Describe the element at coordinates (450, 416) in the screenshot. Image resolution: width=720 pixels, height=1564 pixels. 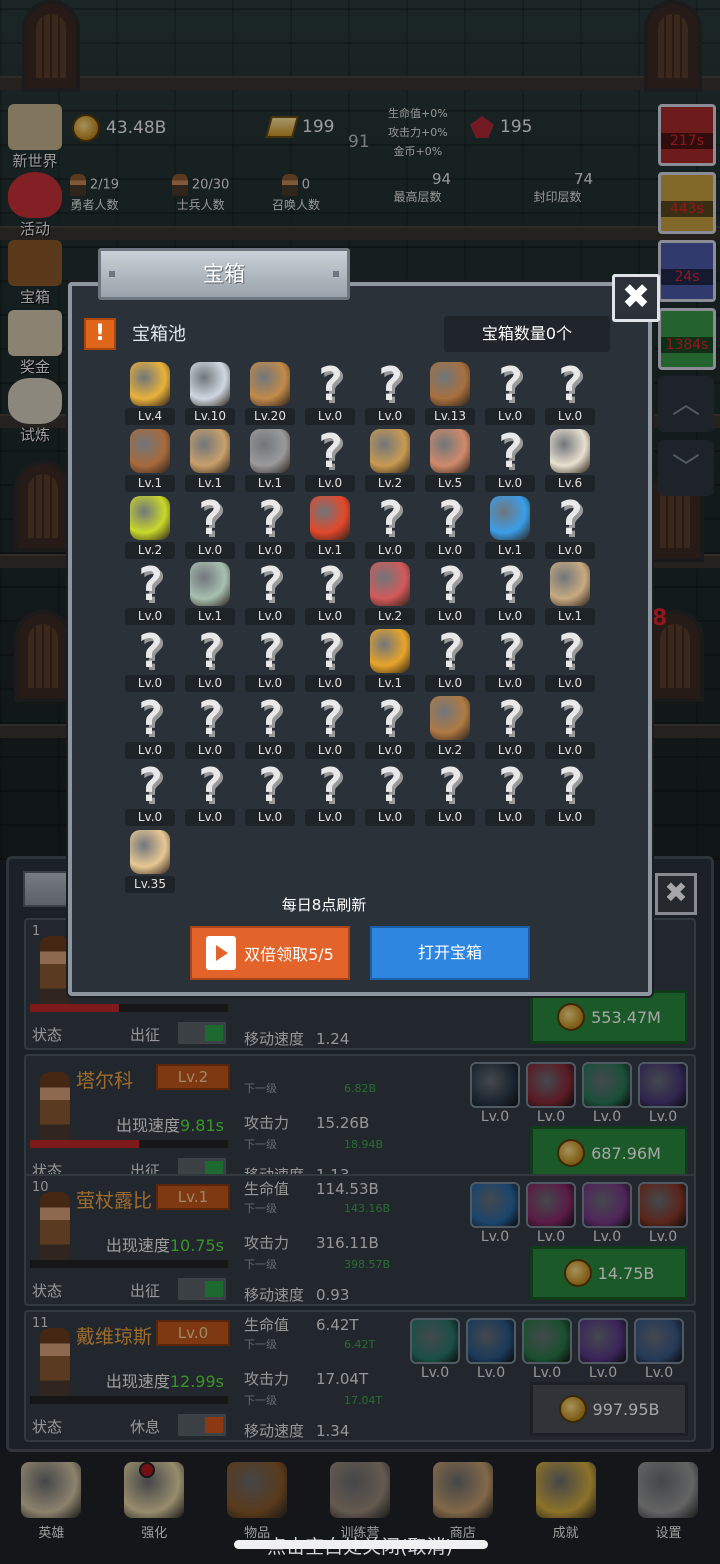
I see `item-level: Lv.13` at that location.